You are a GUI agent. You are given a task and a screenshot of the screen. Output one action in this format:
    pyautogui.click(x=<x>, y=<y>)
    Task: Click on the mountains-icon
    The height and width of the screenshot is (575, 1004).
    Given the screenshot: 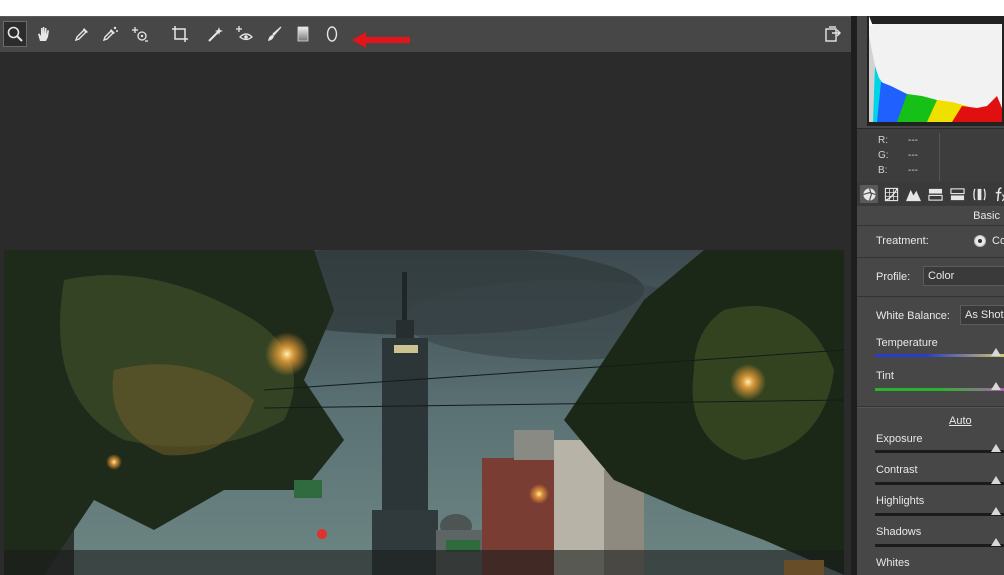 What is the action you would take?
    pyautogui.click(x=913, y=195)
    